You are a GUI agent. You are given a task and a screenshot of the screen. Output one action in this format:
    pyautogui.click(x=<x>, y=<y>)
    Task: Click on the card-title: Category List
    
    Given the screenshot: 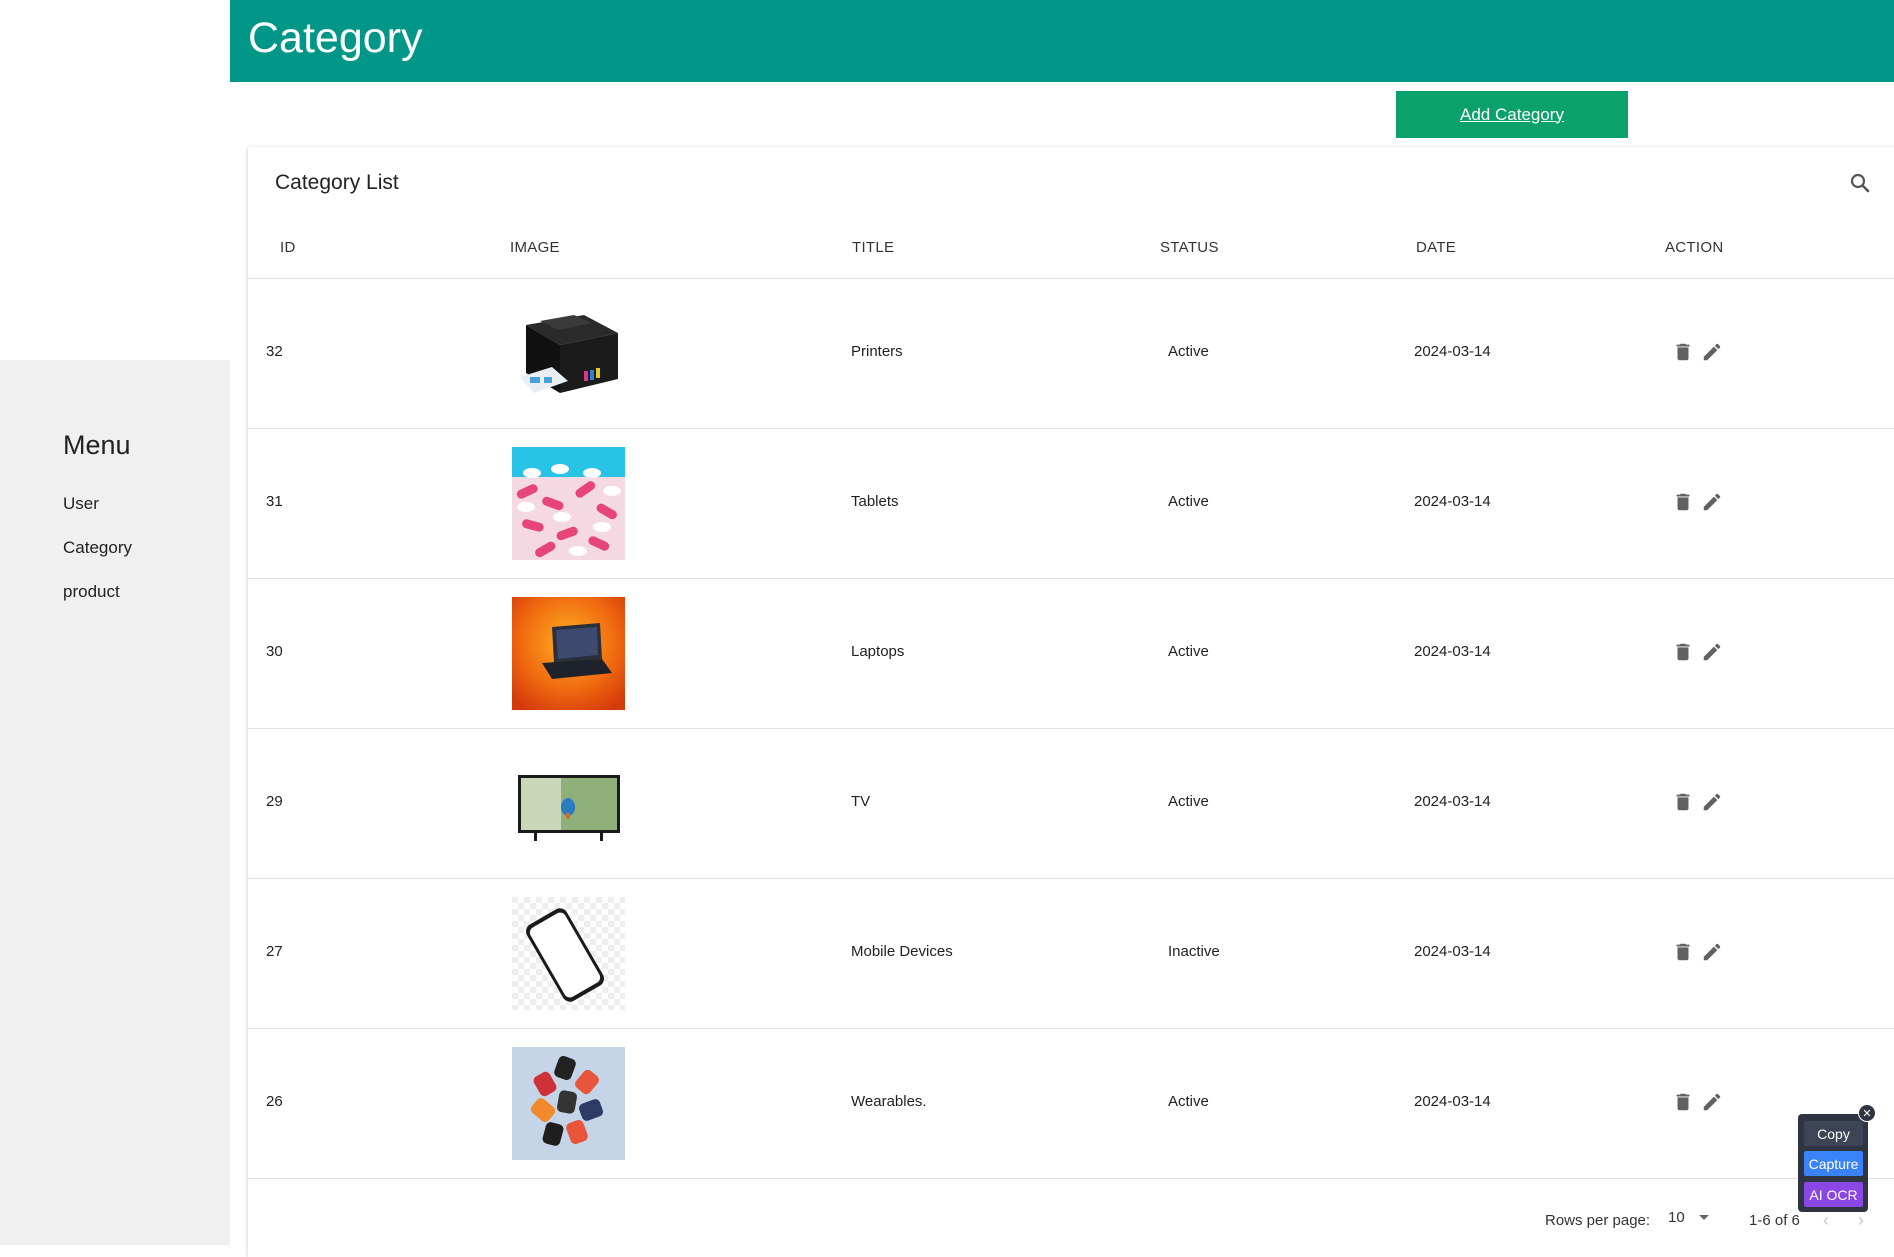 What is the action you would take?
    pyautogui.click(x=337, y=182)
    